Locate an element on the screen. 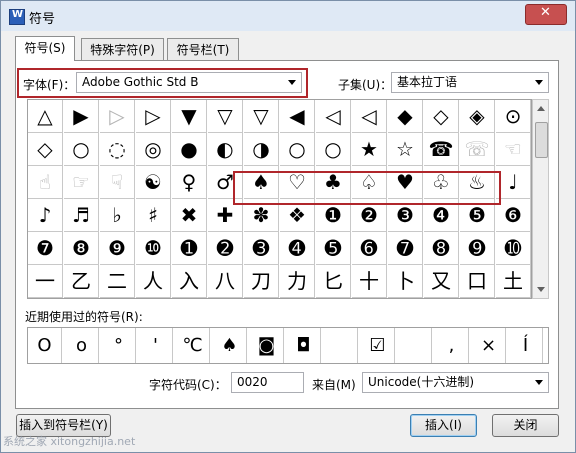 This screenshot has width=576, height=453. symbol-cell: 力 is located at coordinates (297, 281).